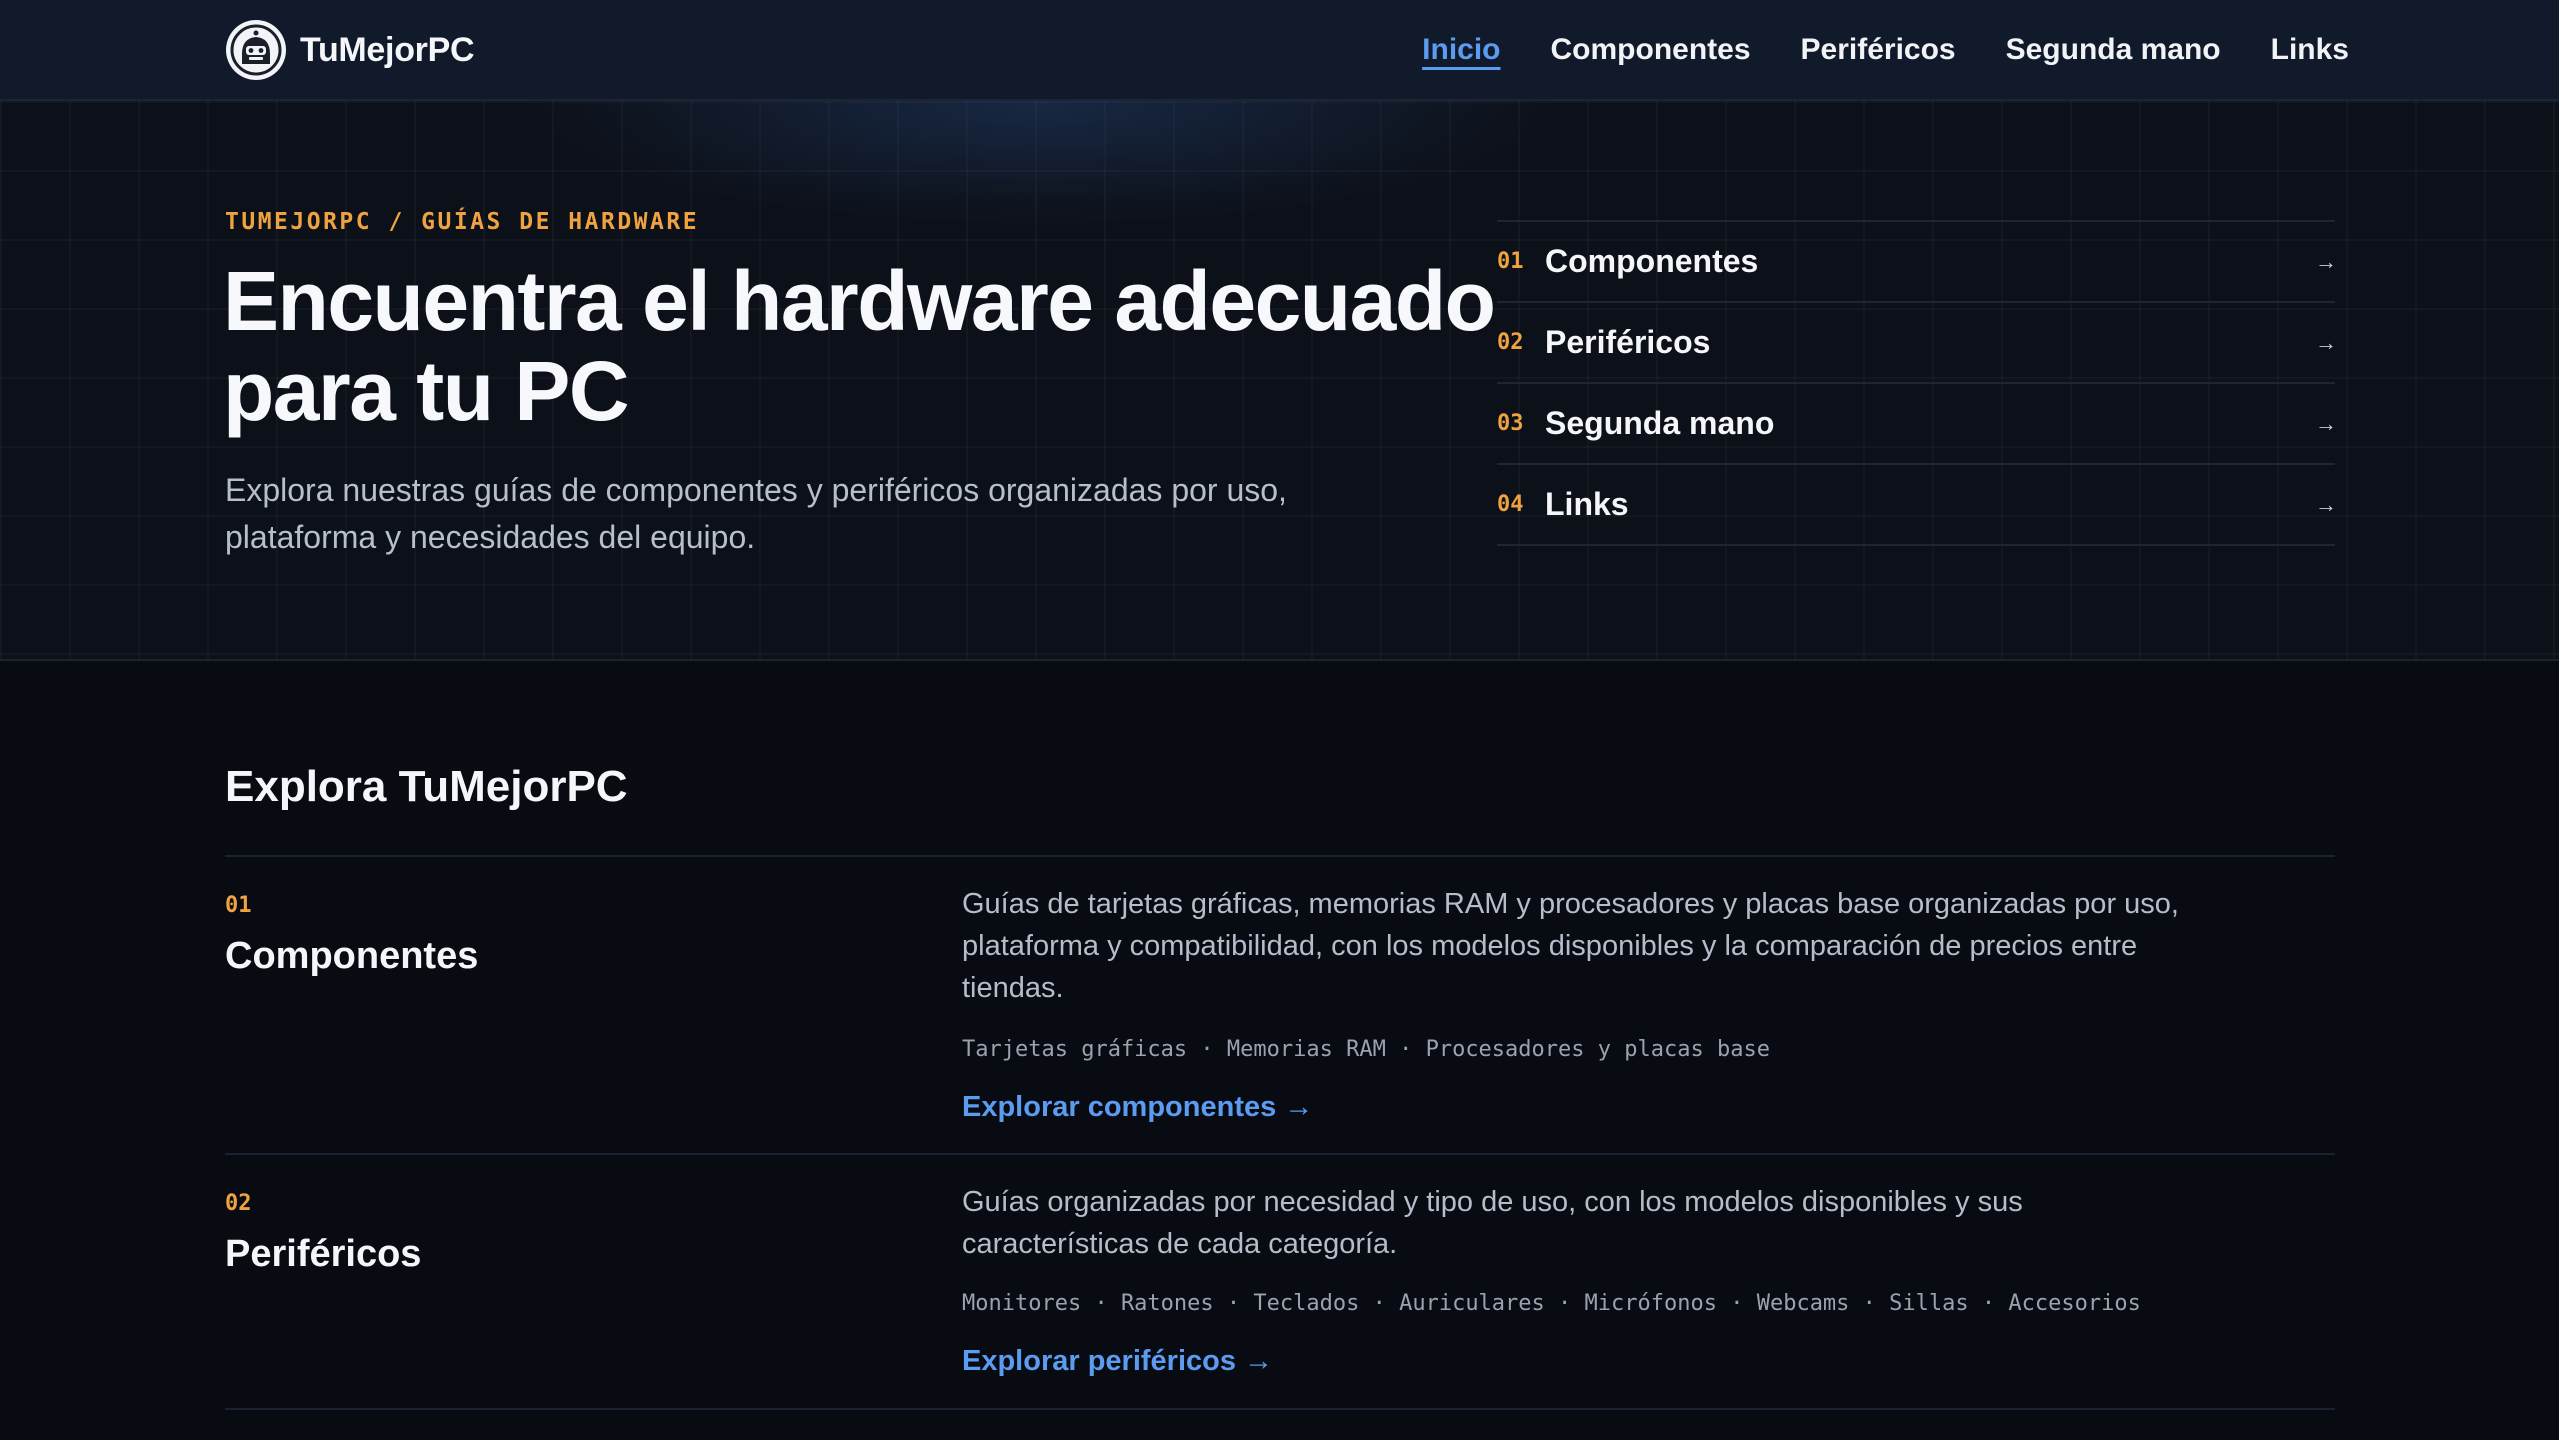 The height and width of the screenshot is (1440, 2559). Describe the element at coordinates (1510, 423) in the screenshot. I see `quick-link-number: 03` at that location.